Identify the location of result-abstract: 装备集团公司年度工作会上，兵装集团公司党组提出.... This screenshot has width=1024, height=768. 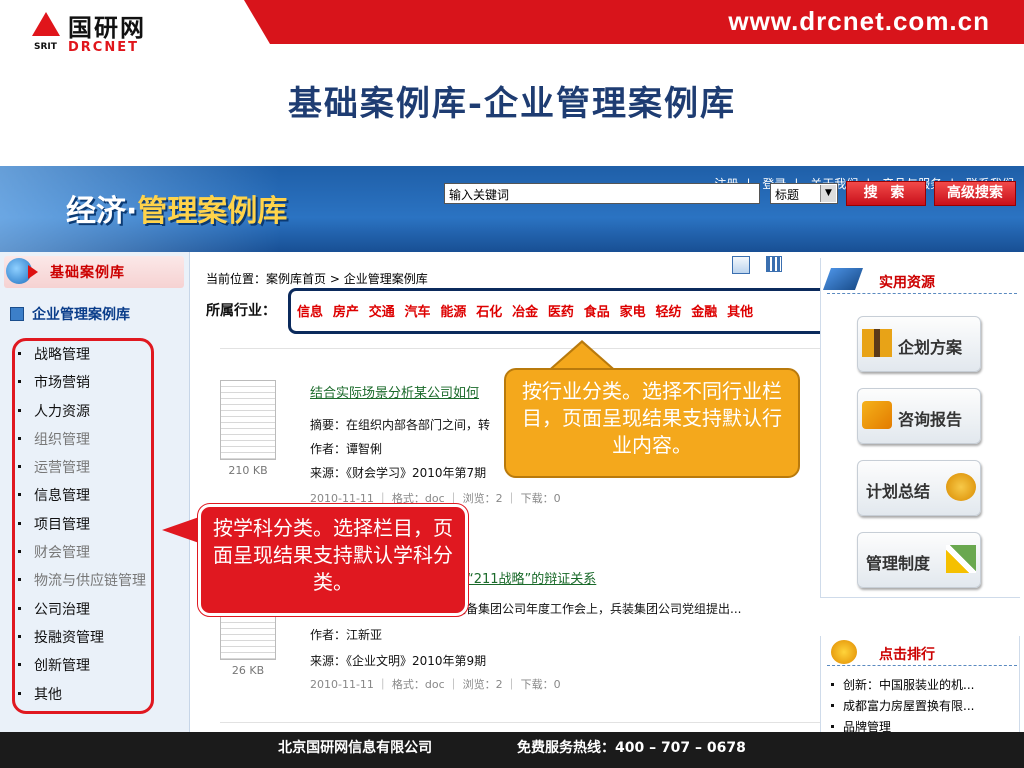
(598, 609).